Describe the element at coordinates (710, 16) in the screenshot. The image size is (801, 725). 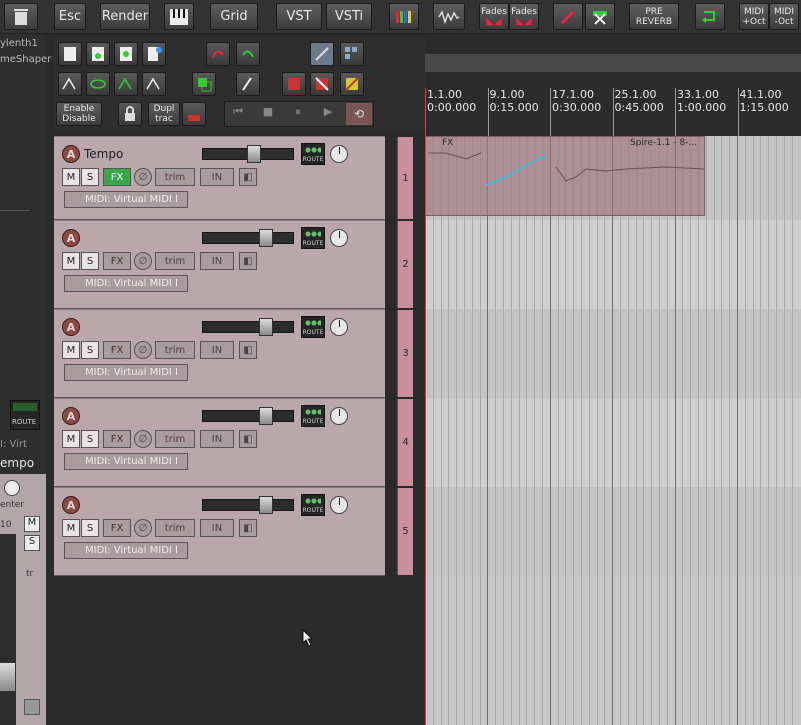
I see `undo-loop-button` at that location.